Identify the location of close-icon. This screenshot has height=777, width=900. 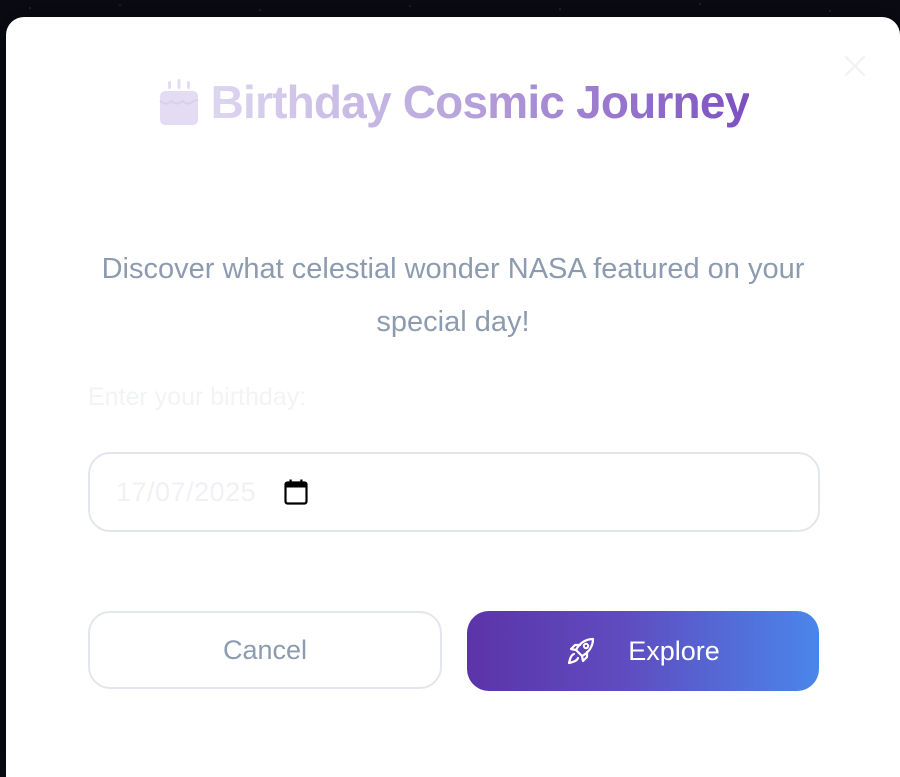
(855, 66).